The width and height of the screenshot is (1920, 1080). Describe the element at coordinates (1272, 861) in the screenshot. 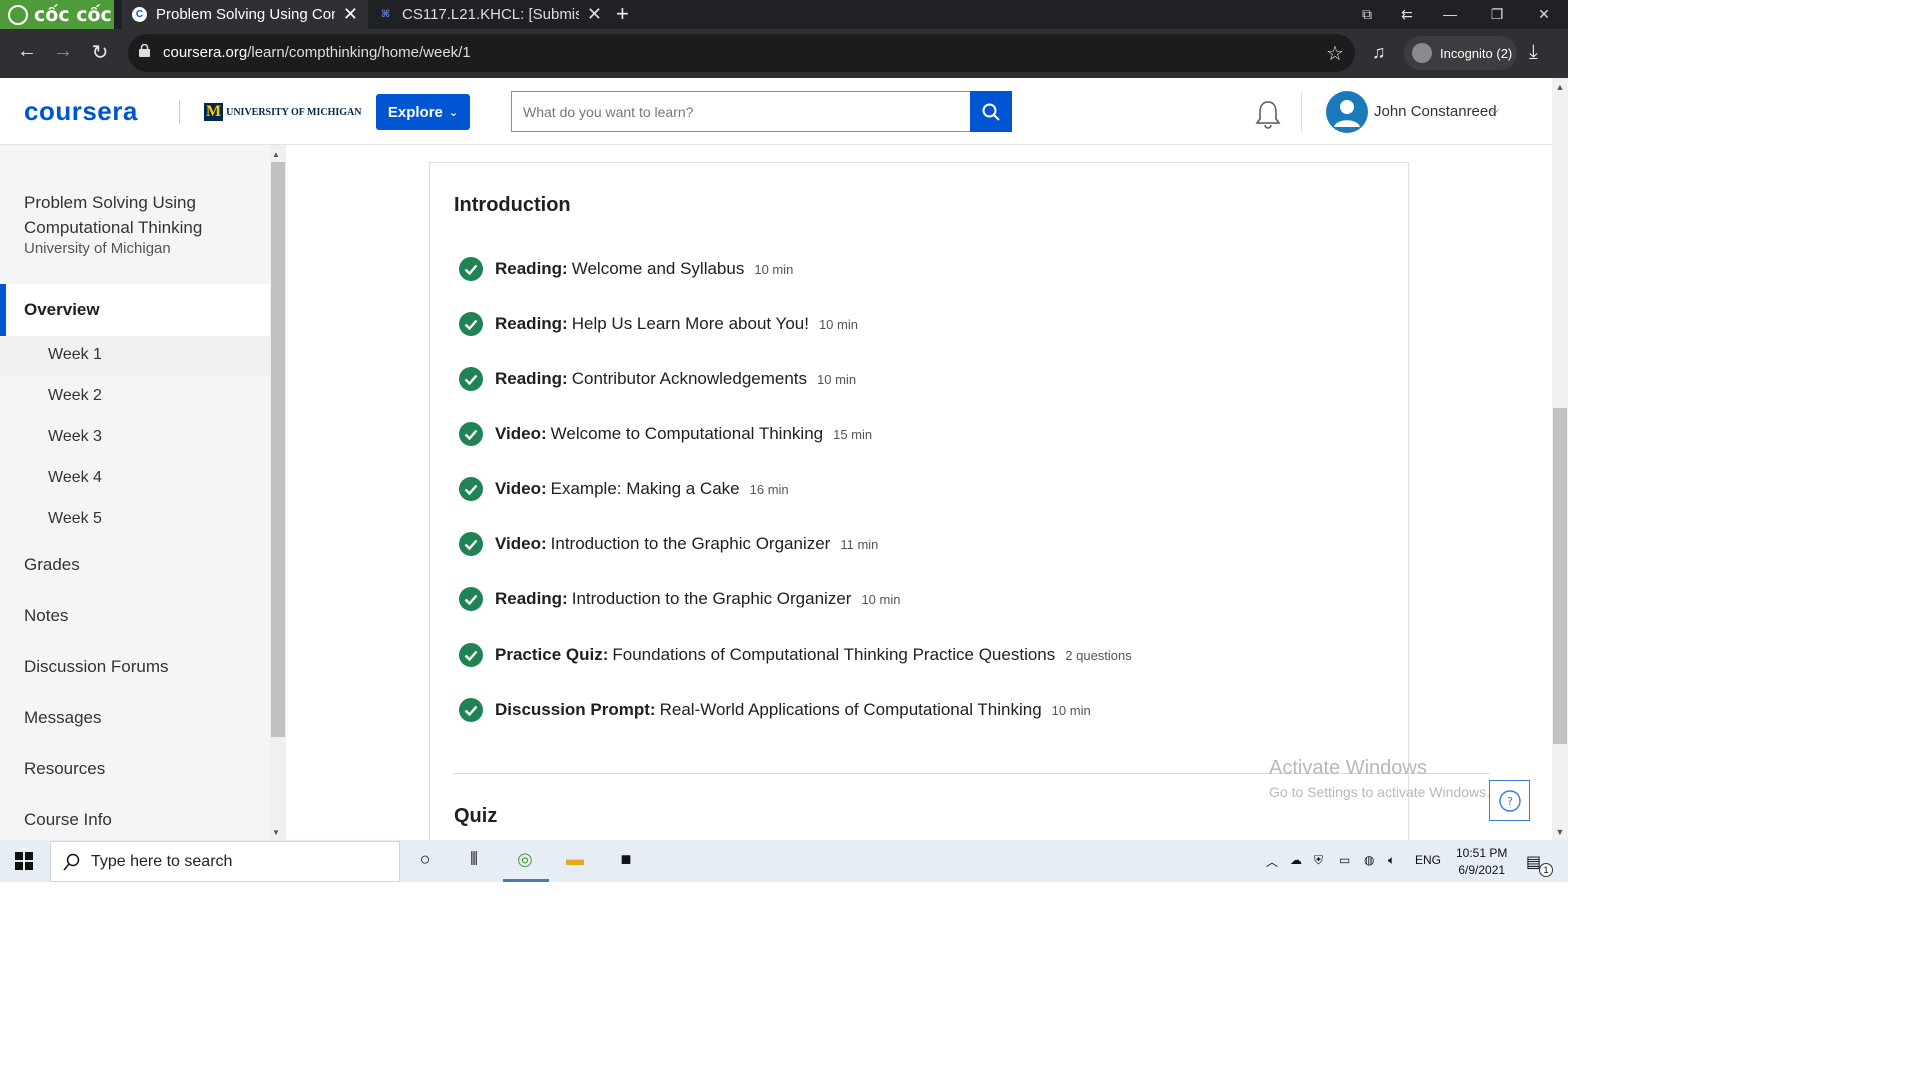

I see `chevron-up-icon: ︿` at that location.